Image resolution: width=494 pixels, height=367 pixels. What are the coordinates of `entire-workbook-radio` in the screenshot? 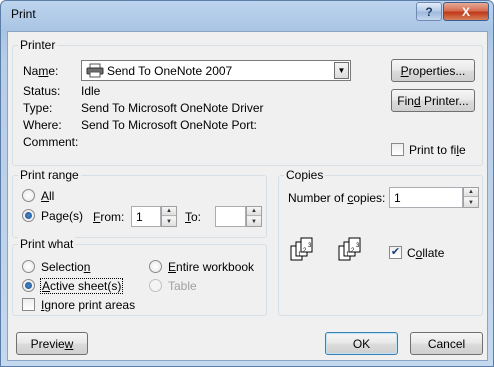 It's located at (155, 266).